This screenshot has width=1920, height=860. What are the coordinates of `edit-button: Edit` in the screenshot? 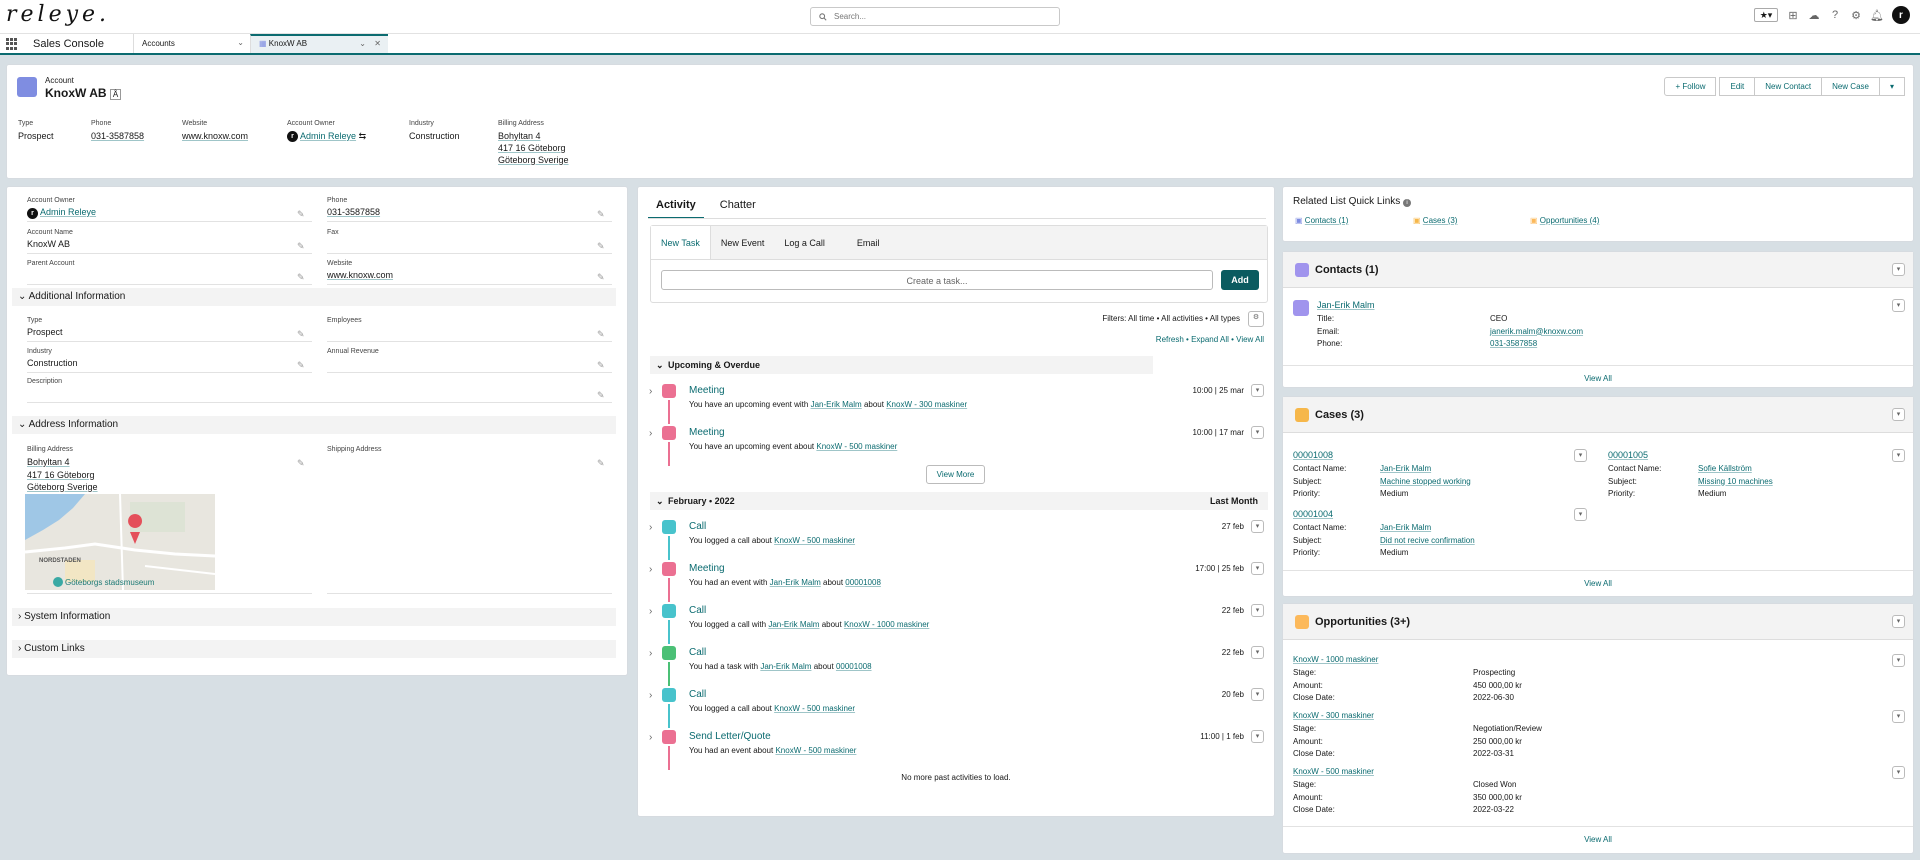 It's located at (1737, 86).